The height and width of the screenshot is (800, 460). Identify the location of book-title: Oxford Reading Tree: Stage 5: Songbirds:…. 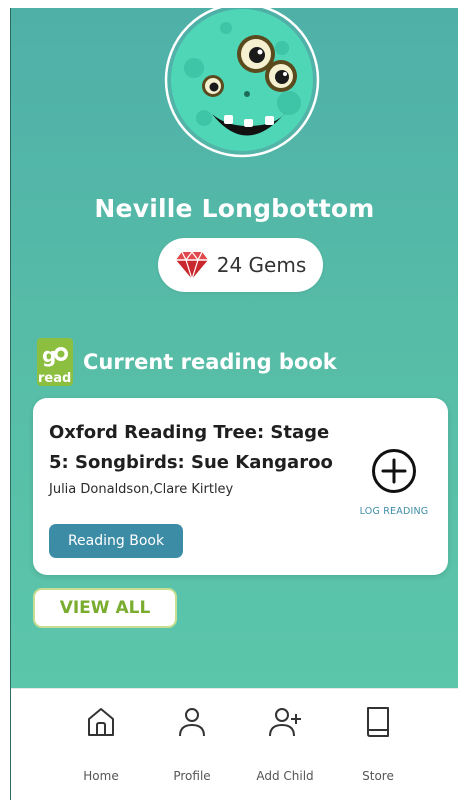
(191, 447).